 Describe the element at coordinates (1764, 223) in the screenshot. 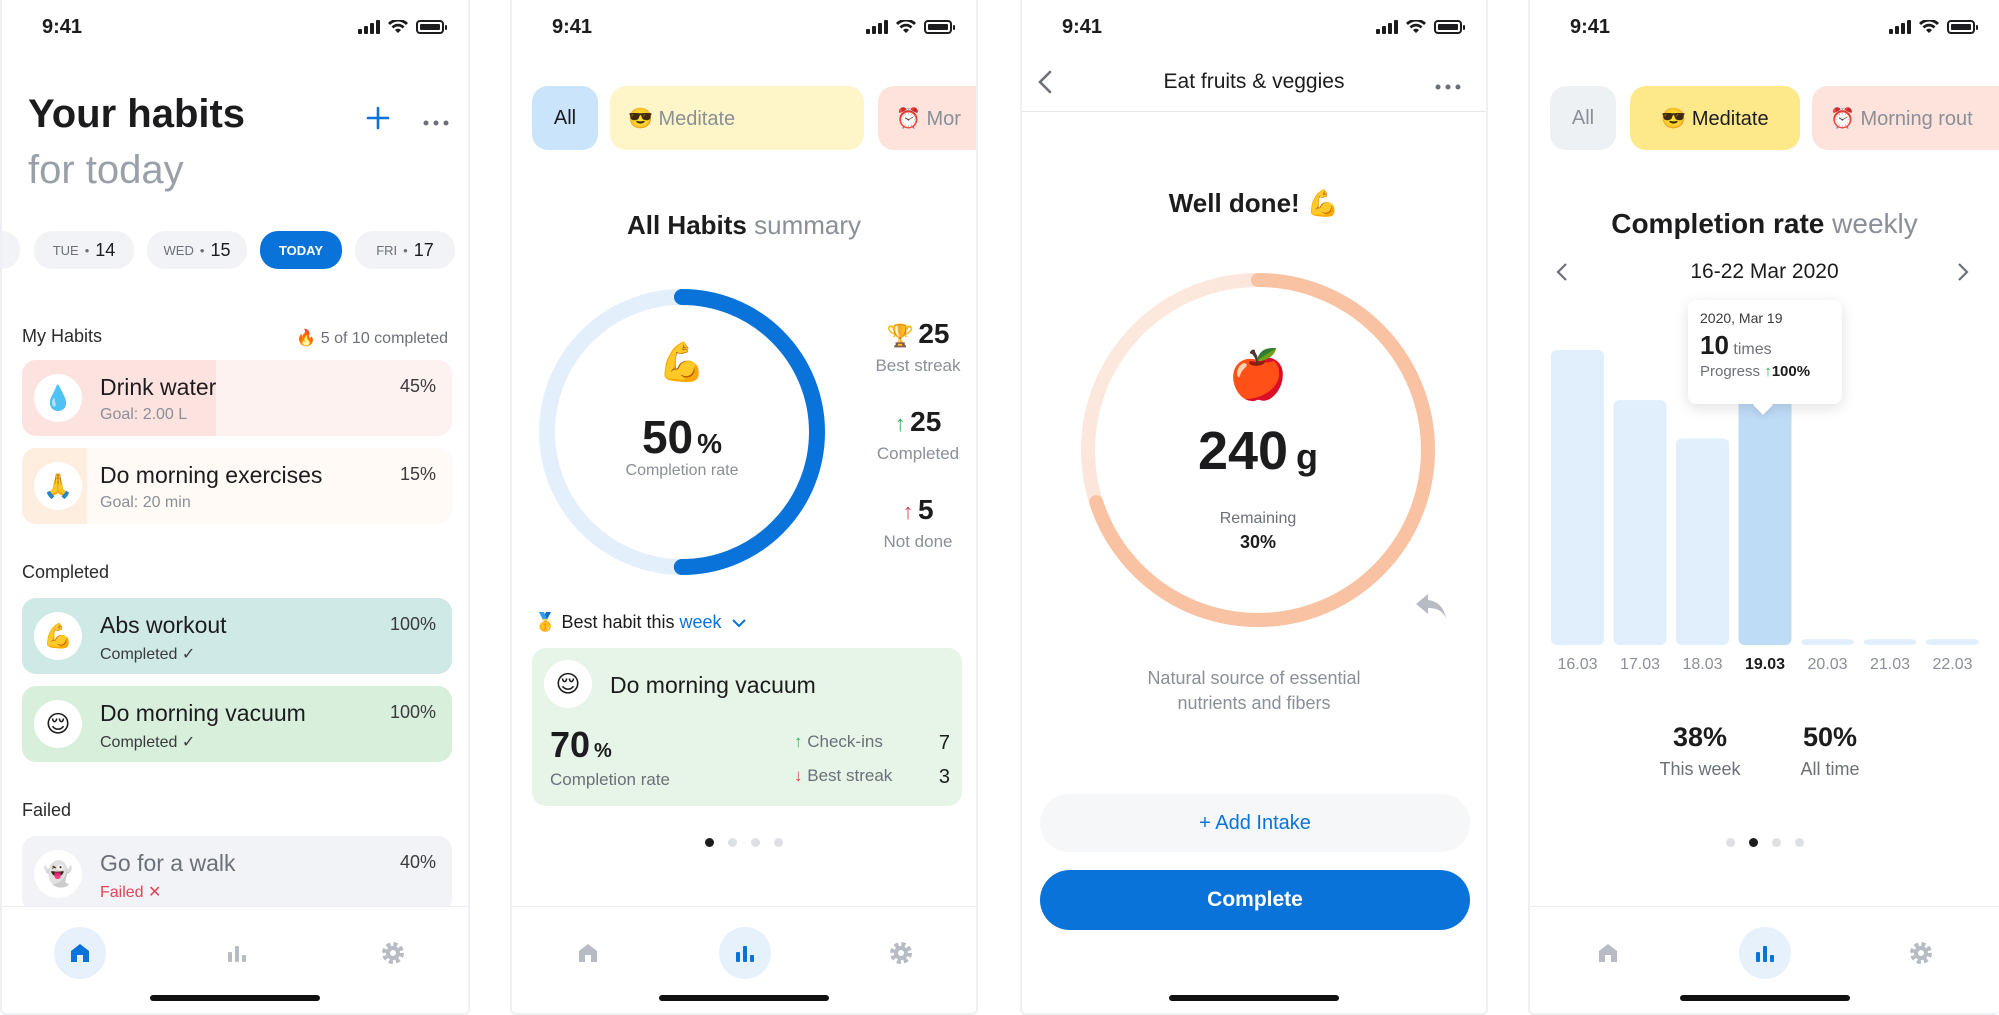

I see `chart-title: Completion rate weekly` at that location.